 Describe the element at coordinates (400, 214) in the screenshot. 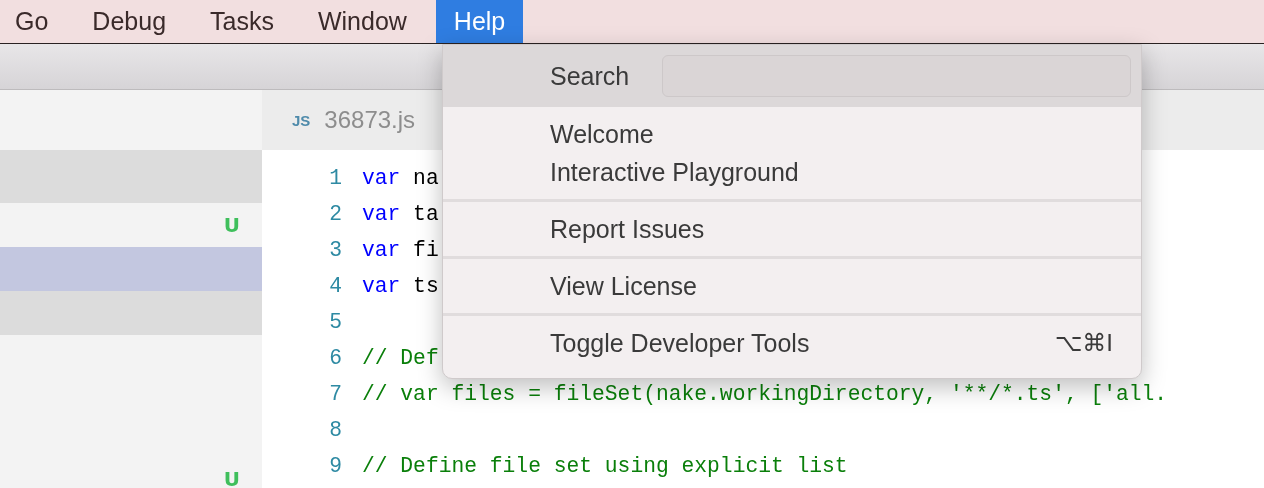

I see `code-line: var ta` at that location.